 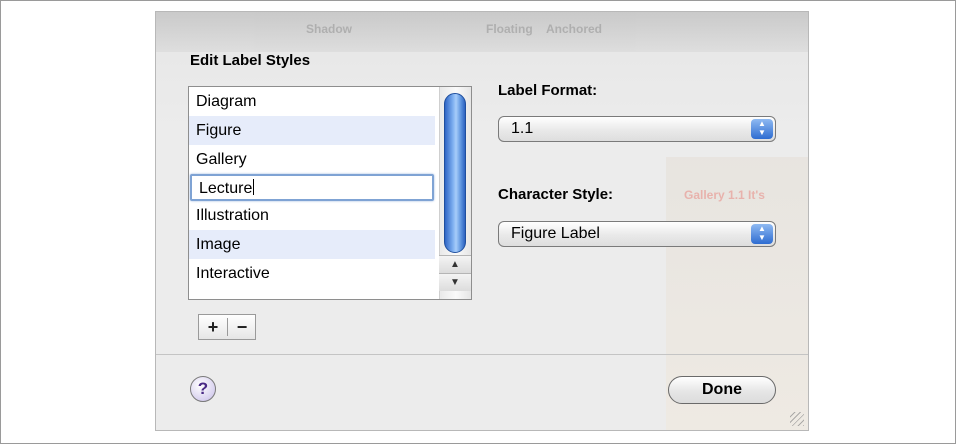 What do you see at coordinates (312, 159) in the screenshot?
I see `list-item: Gallery` at bounding box center [312, 159].